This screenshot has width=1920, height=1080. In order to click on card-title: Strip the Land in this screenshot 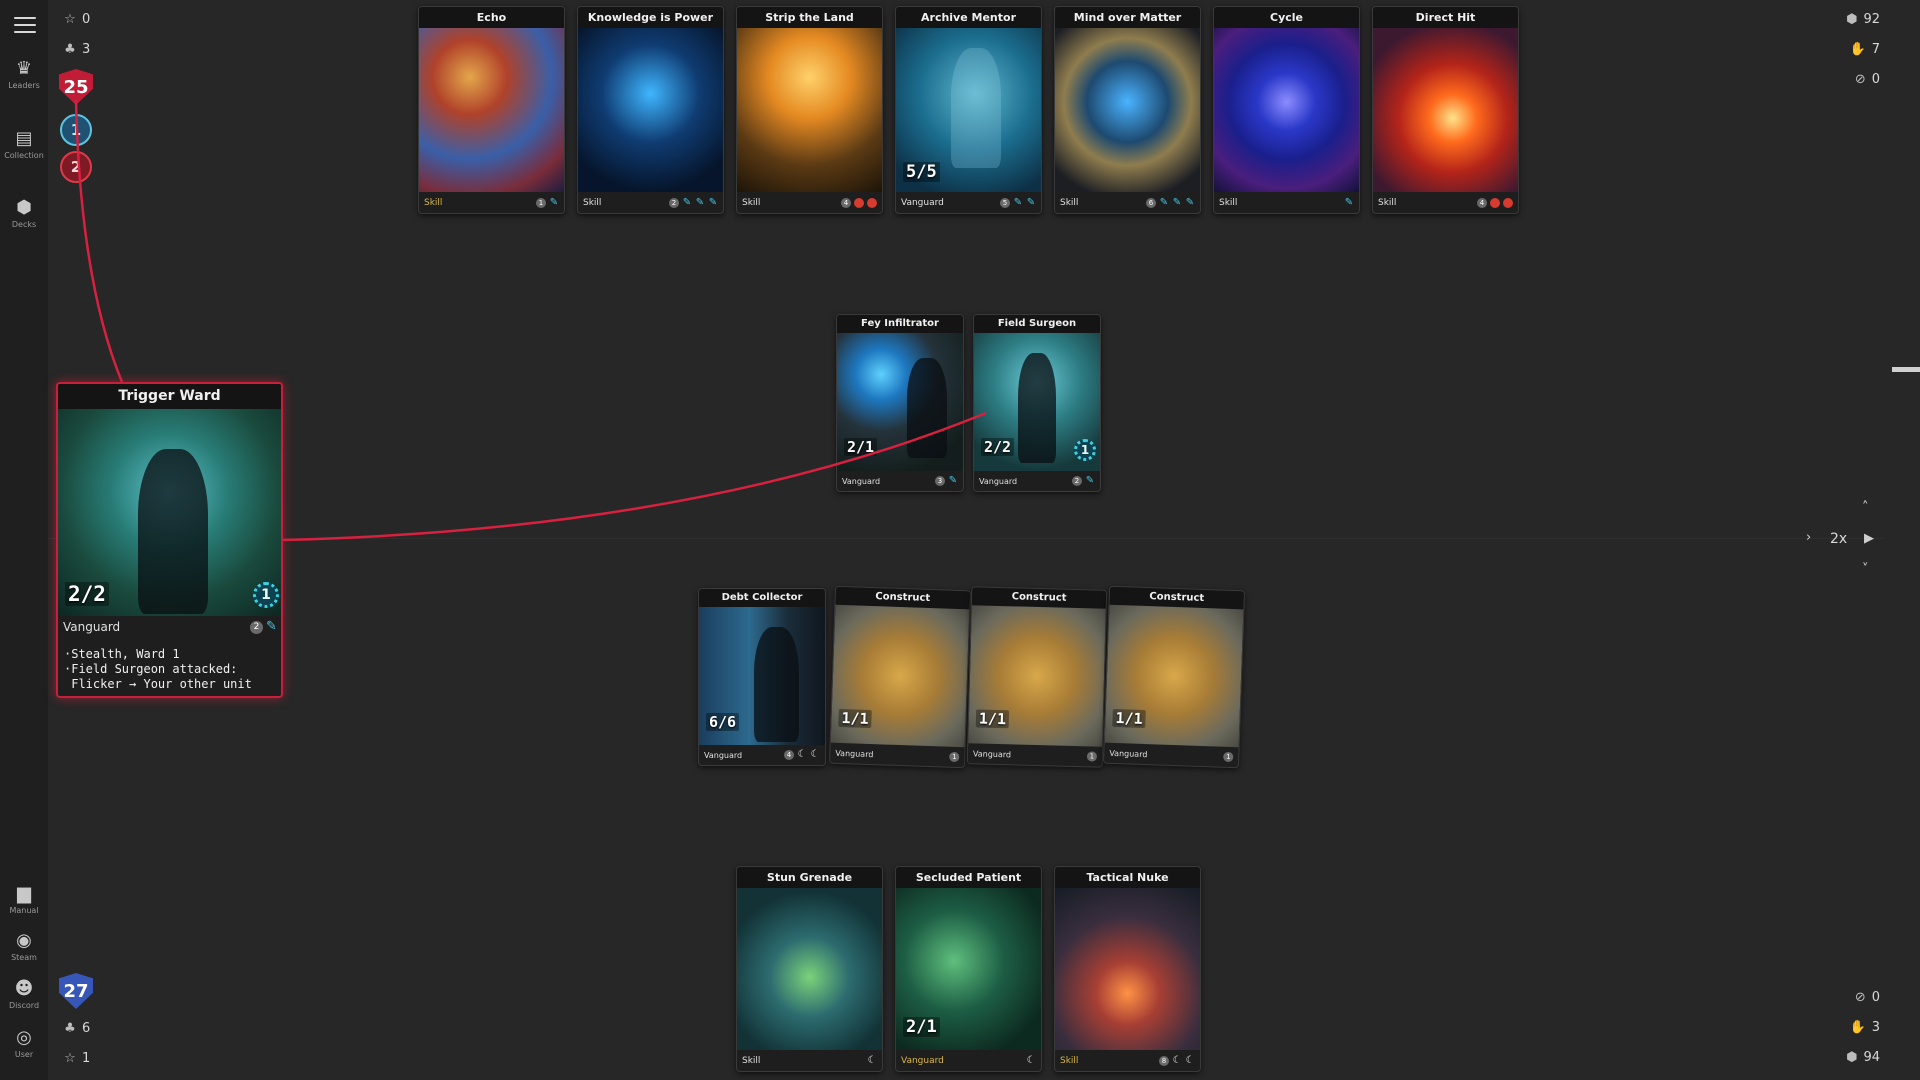, I will do `click(809, 17)`.